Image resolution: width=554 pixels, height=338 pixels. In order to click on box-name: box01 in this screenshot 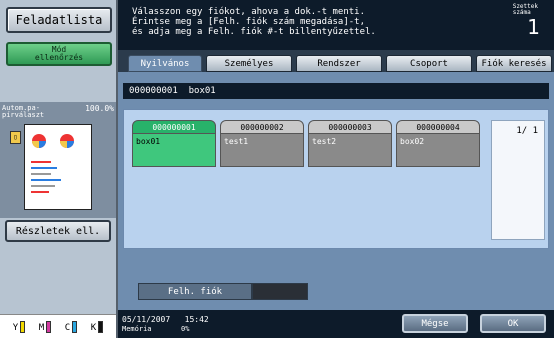, I will do `click(174, 150)`.